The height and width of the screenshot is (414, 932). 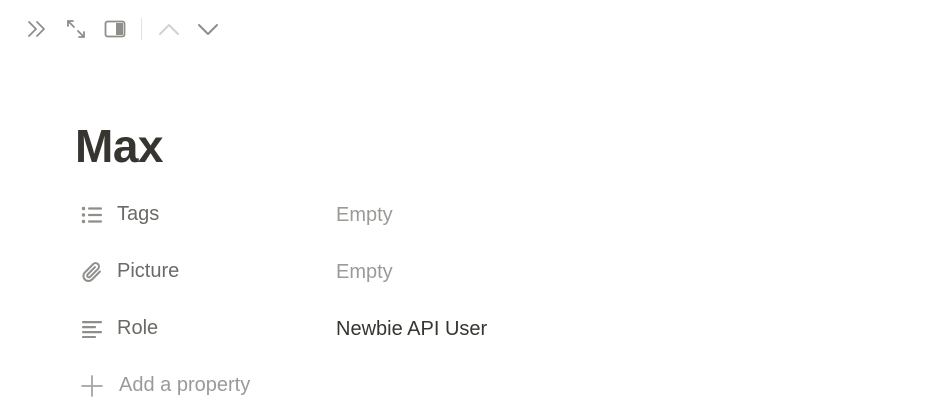 What do you see at coordinates (92, 272) in the screenshot?
I see `paperclip-icon` at bounding box center [92, 272].